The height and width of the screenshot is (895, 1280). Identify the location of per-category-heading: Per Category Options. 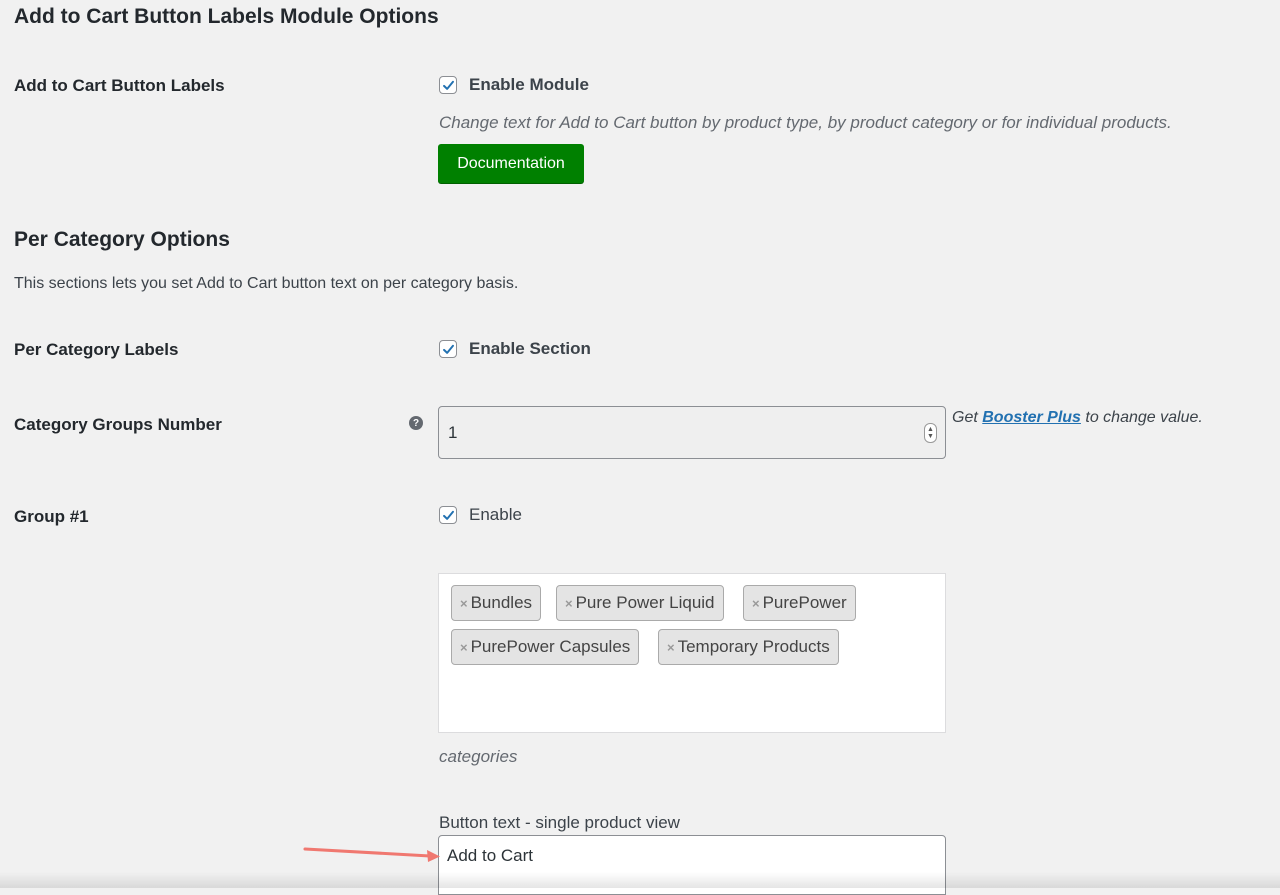
(122, 239).